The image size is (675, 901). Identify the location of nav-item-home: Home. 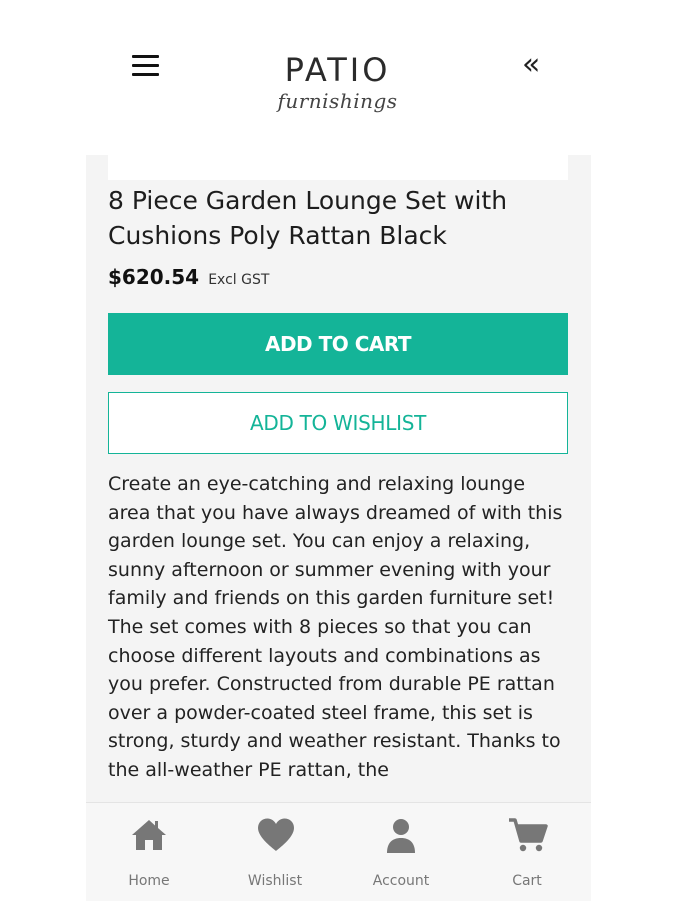
(149, 852).